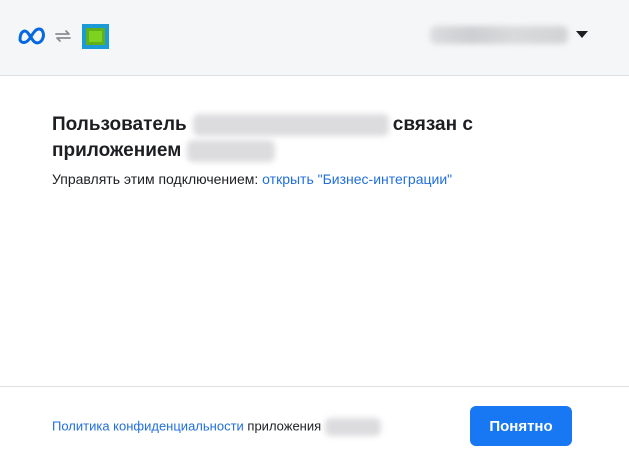 This screenshot has width=629, height=467. I want to click on privacy-policy-link: Политика конфиденциальности, so click(148, 425).